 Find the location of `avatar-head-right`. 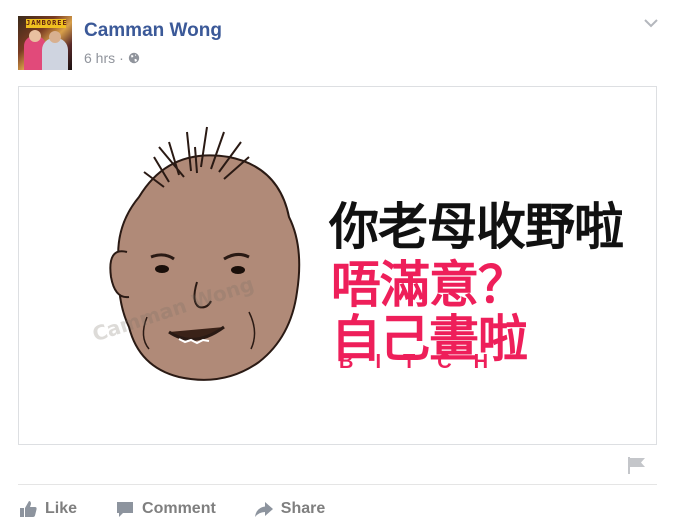

avatar-head-right is located at coordinates (55, 37).